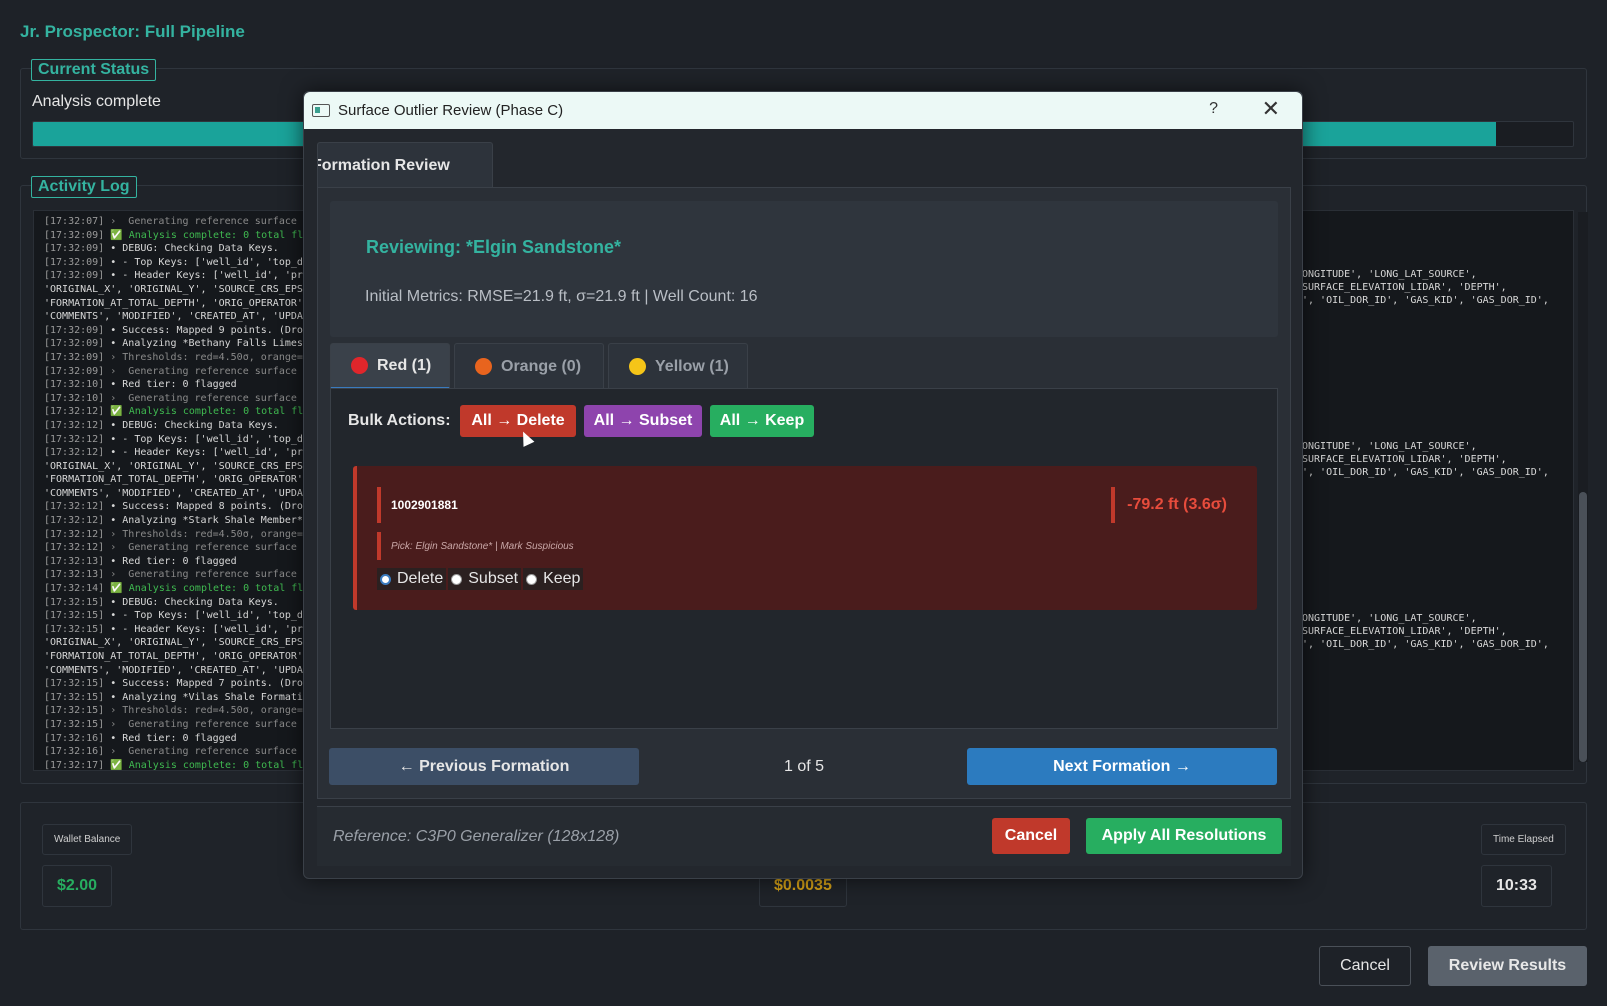  Describe the element at coordinates (562, 578) in the screenshot. I see `radio-keep-label: Keep` at that location.